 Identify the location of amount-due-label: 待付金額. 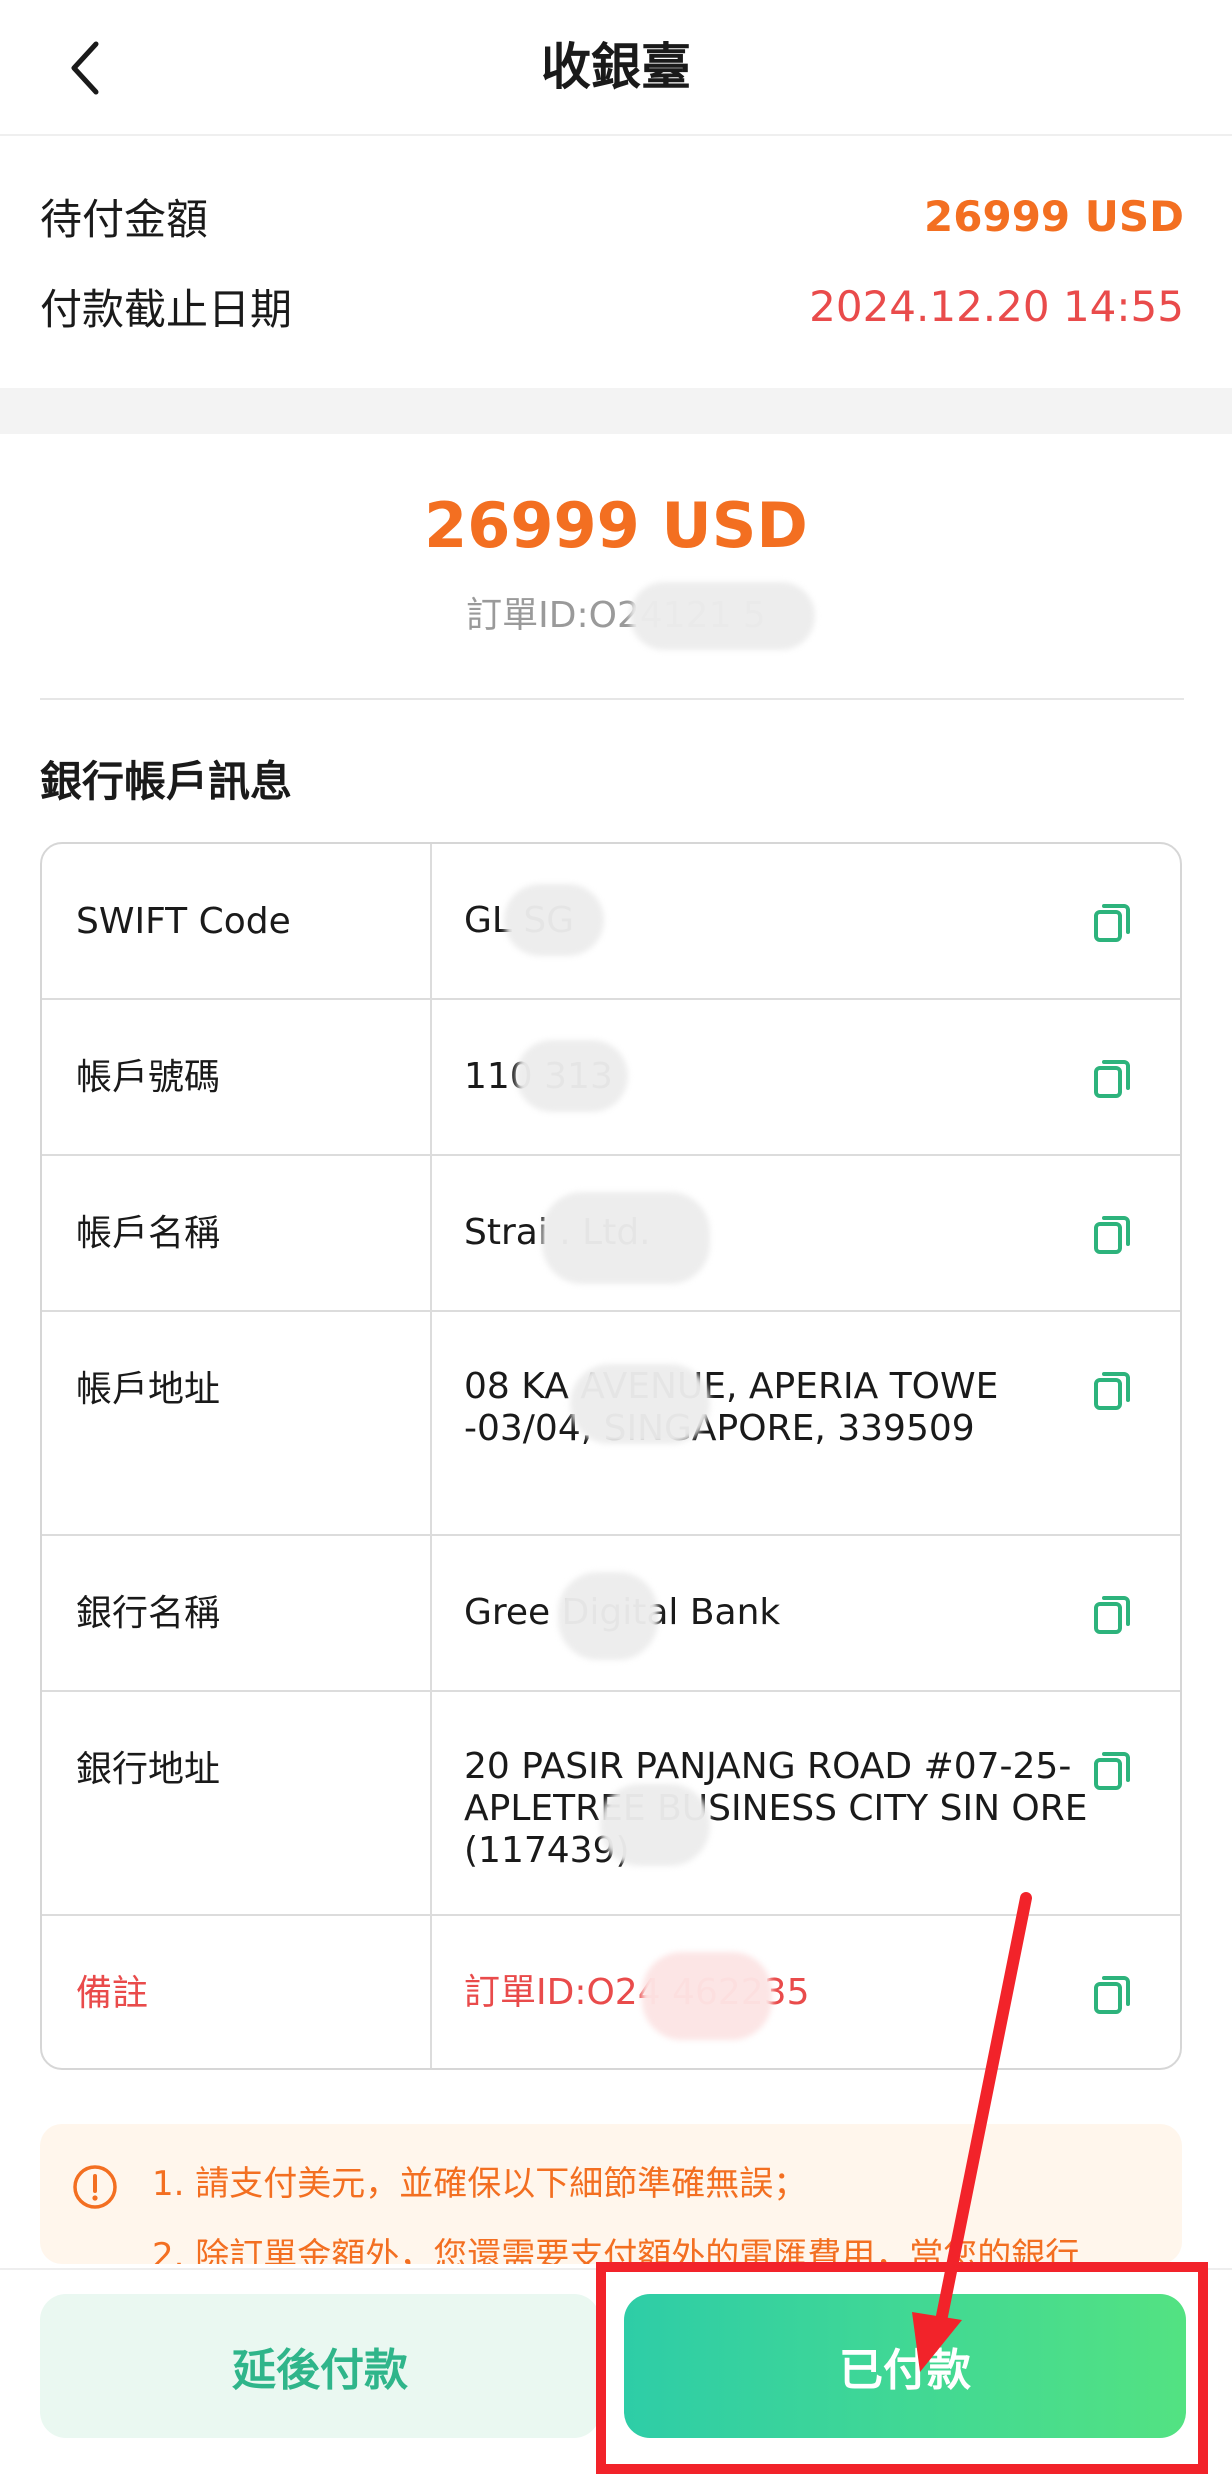
(124, 219).